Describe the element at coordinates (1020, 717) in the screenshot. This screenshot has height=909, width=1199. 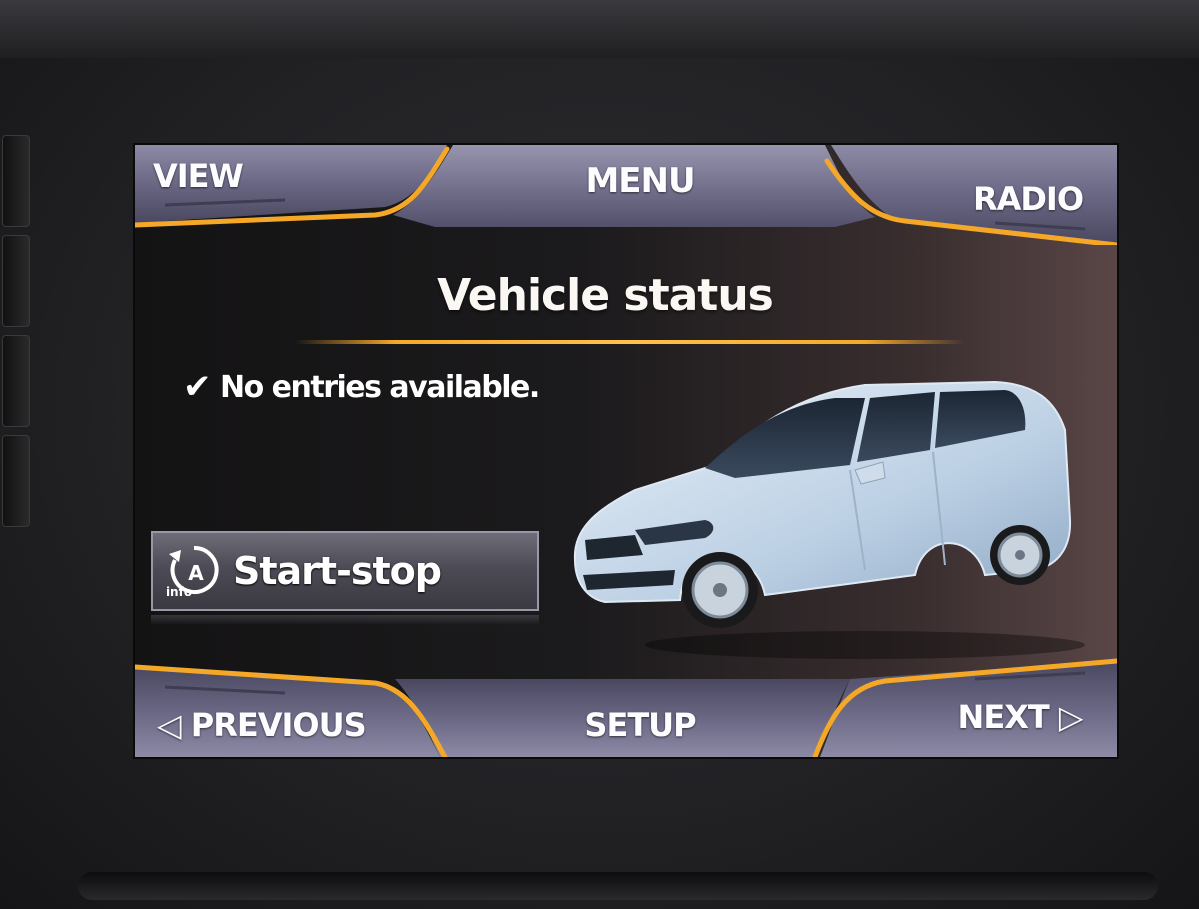
I see `next-tab-label: NEXT ▷` at that location.